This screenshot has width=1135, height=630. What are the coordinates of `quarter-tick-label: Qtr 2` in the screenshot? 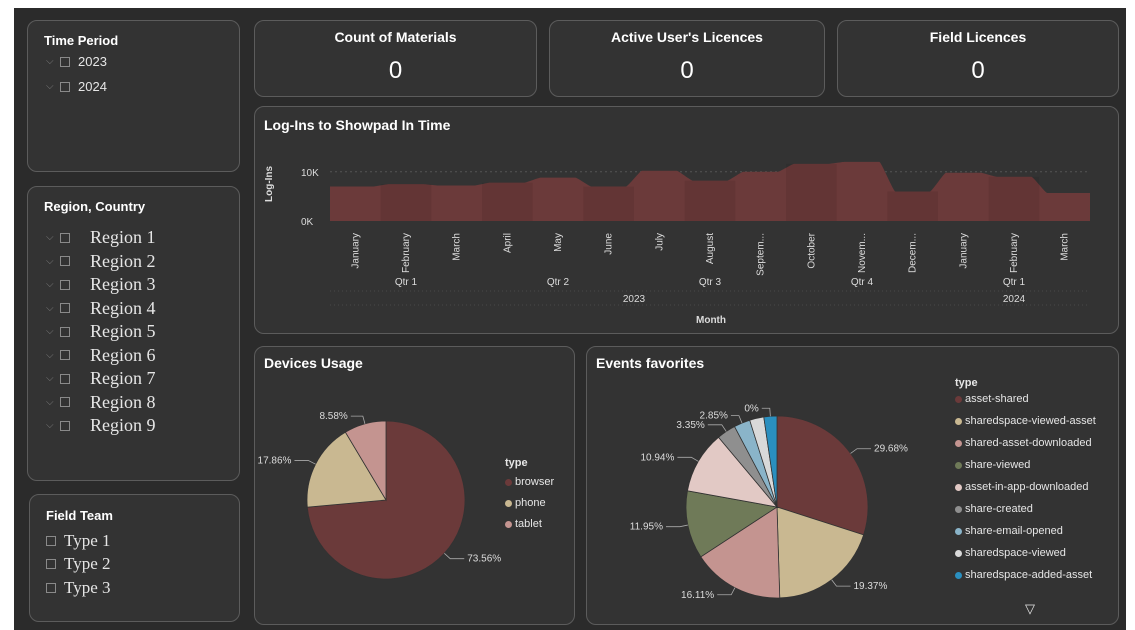 It's located at (558, 282).